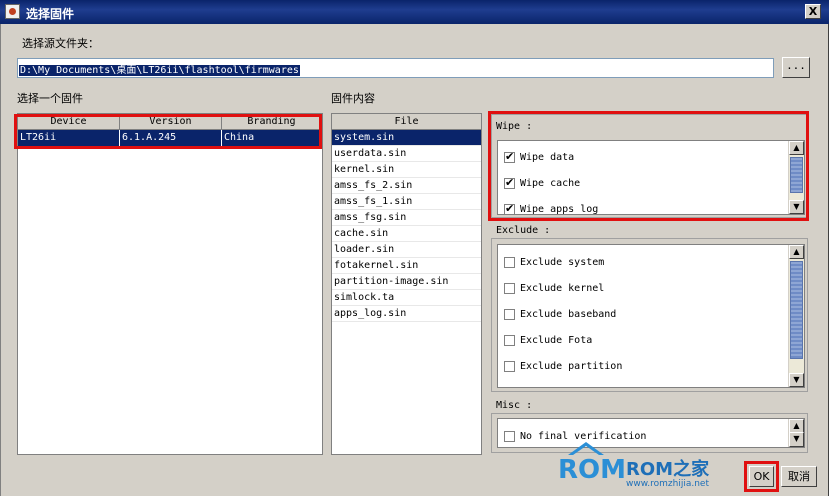  I want to click on list-item: kernel.sin, so click(406, 170).